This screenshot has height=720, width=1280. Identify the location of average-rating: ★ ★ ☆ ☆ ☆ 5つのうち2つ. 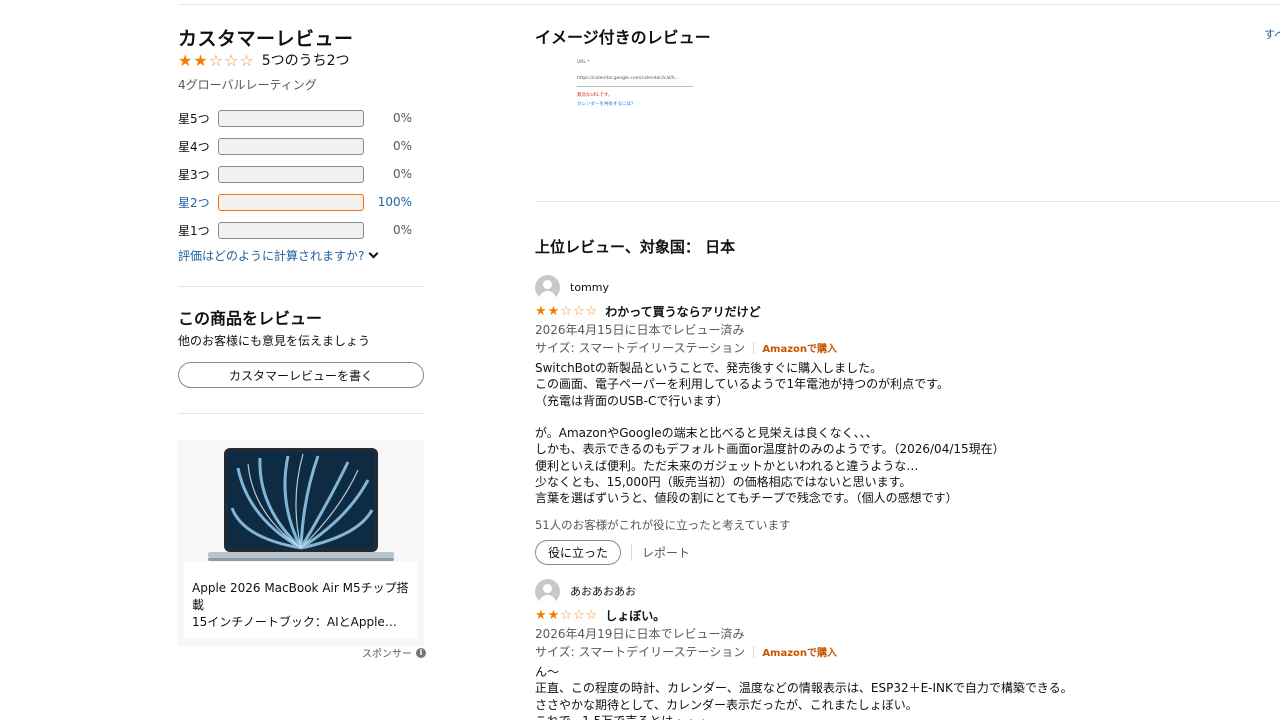
(264, 60).